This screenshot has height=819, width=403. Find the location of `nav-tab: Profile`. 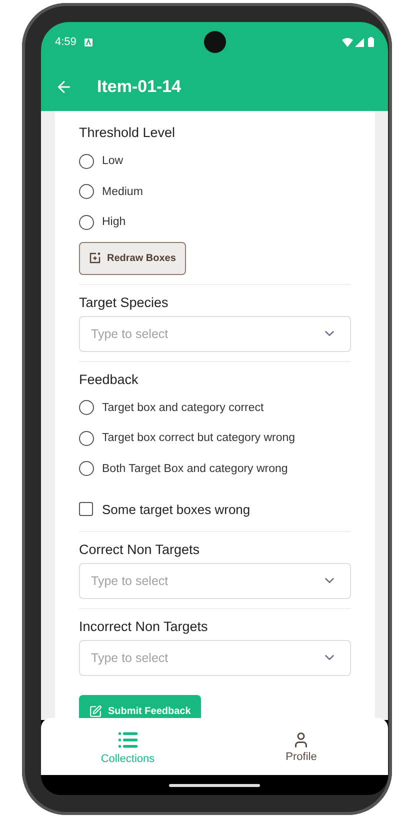

nav-tab: Profile is located at coordinates (301, 746).